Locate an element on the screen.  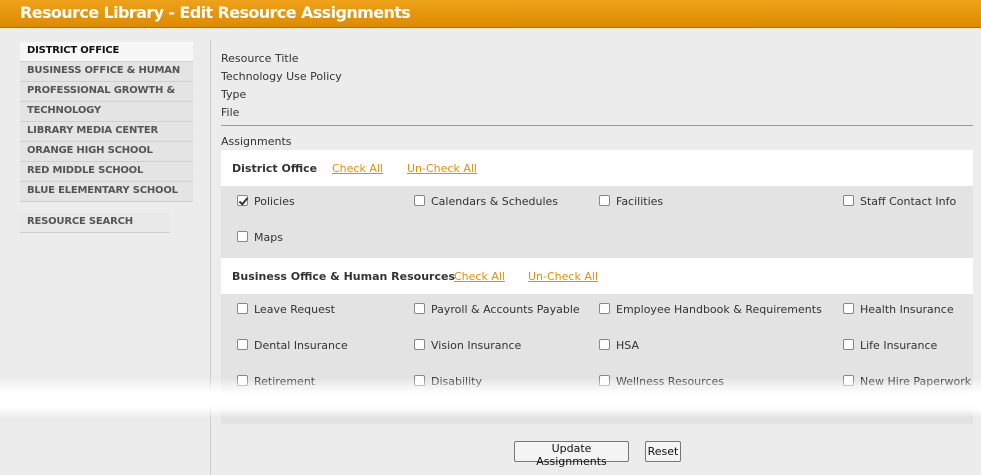
group-title: Business Office & Human Resources is located at coordinates (344, 276).